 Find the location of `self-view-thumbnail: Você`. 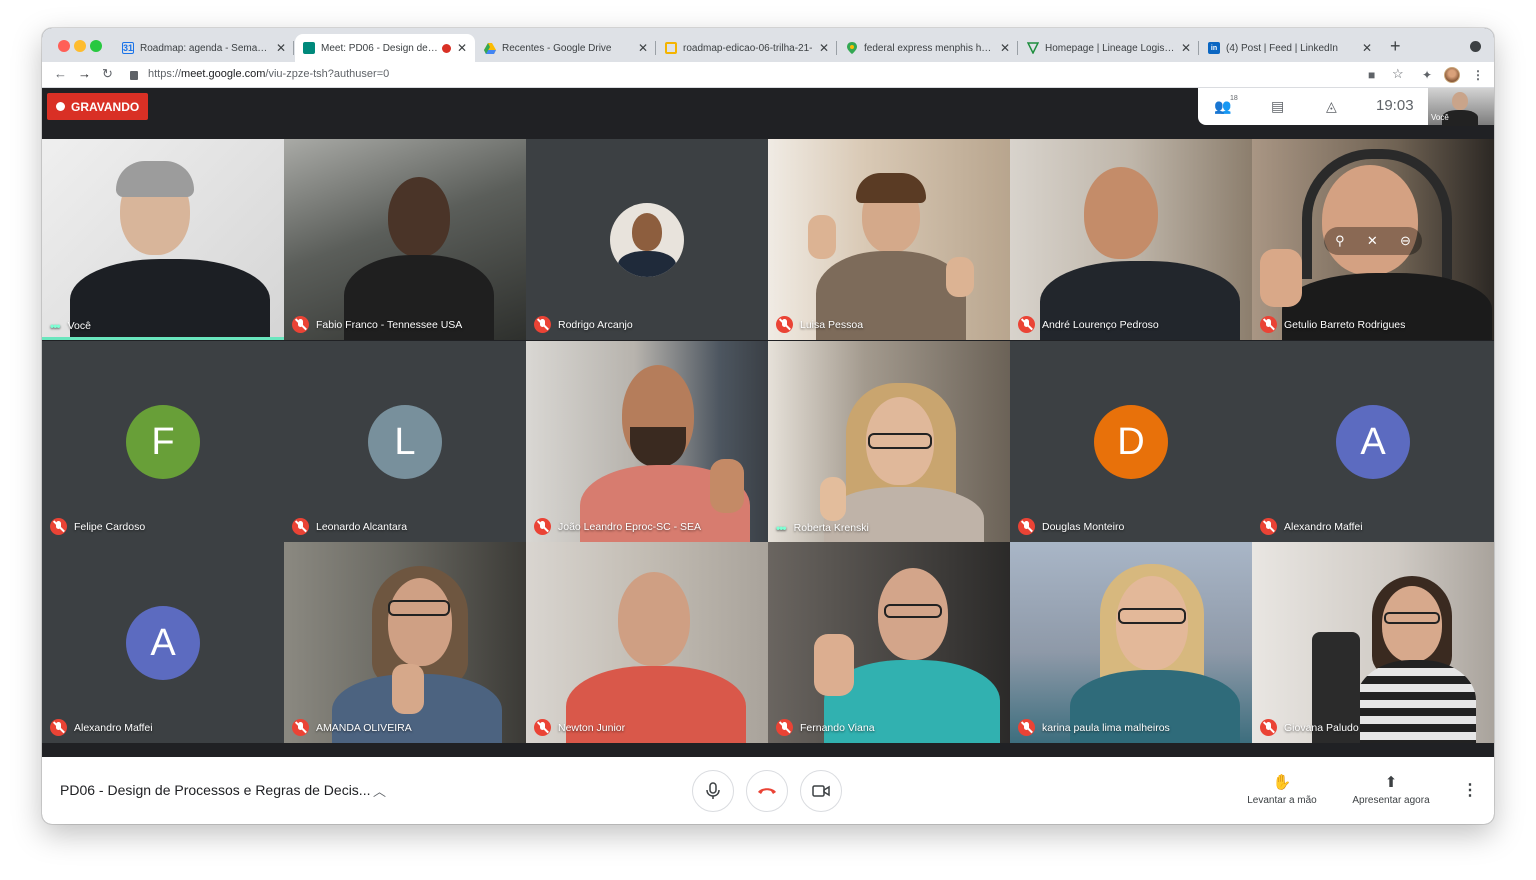

self-view-thumbnail: Você is located at coordinates (1461, 107).